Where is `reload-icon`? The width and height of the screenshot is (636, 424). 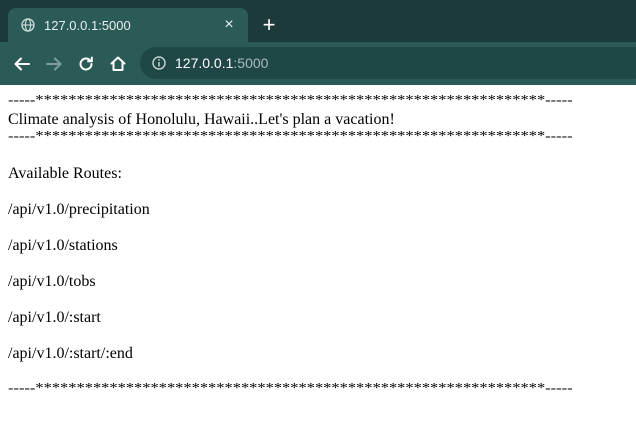 reload-icon is located at coordinates (86, 63).